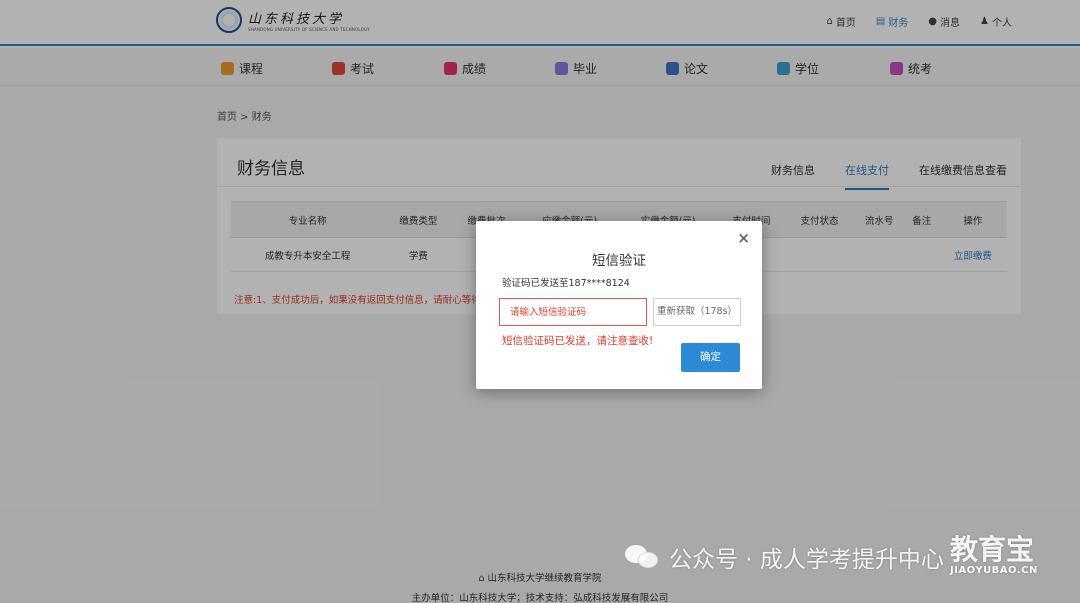 Image resolution: width=1080 pixels, height=603 pixels. Describe the element at coordinates (743, 238) in the screenshot. I see `close-icon: ×` at that location.